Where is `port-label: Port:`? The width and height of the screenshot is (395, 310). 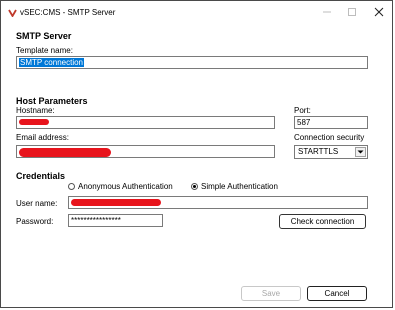
port-label: Port: is located at coordinates (302, 110).